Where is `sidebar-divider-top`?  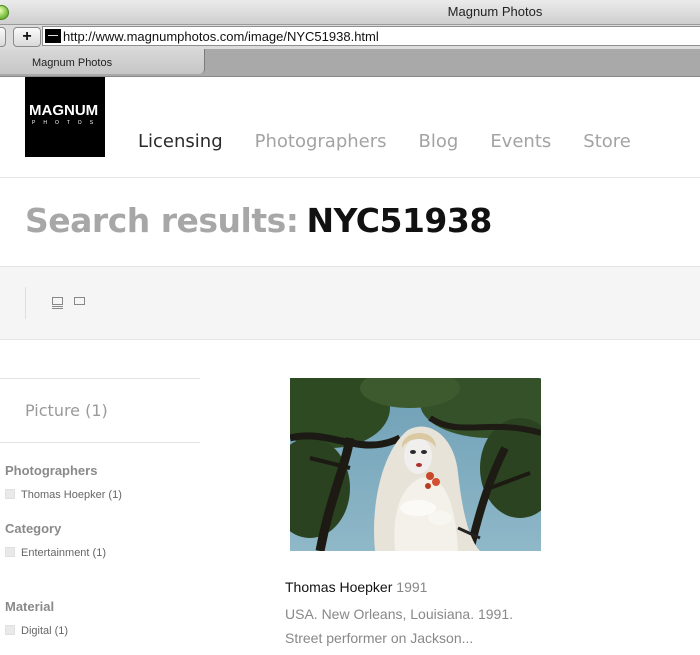 sidebar-divider-top is located at coordinates (100, 378).